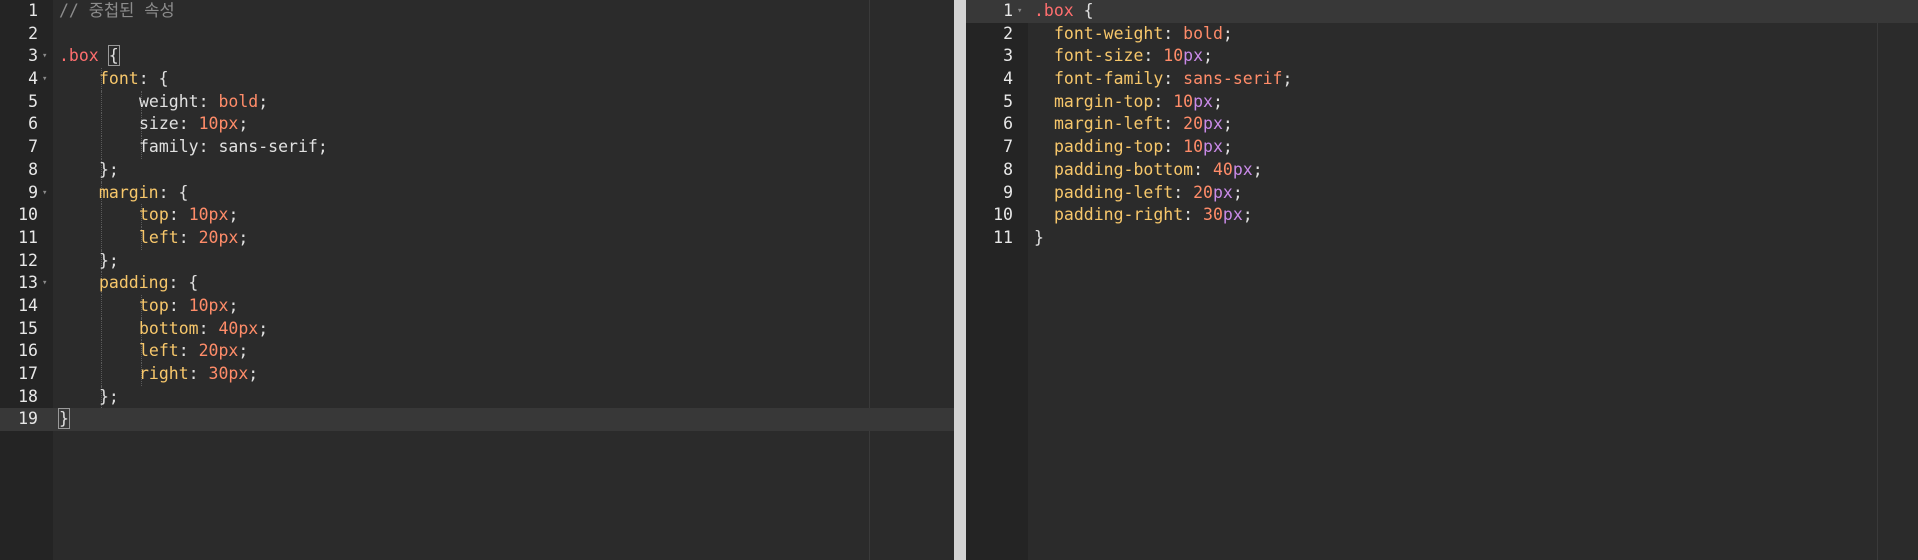 Image resolution: width=1918 pixels, height=560 pixels. What do you see at coordinates (163, 102) in the screenshot?
I see `code-text: weight: bold;` at bounding box center [163, 102].